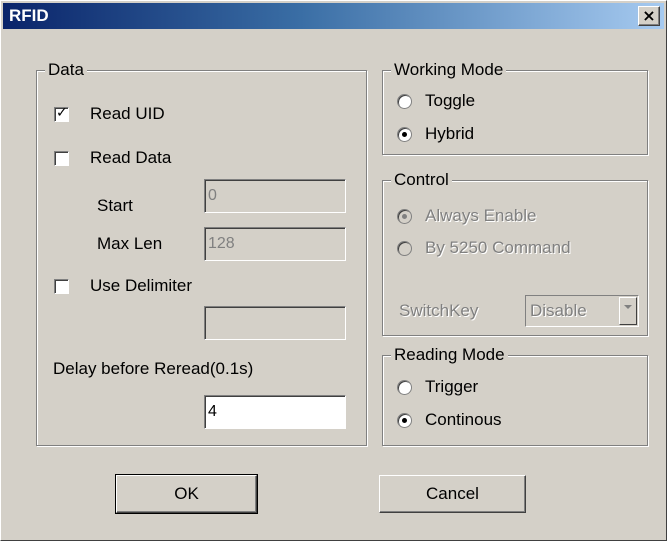 The height and width of the screenshot is (541, 667). What do you see at coordinates (275, 244) in the screenshot?
I see `max-len-input` at bounding box center [275, 244].